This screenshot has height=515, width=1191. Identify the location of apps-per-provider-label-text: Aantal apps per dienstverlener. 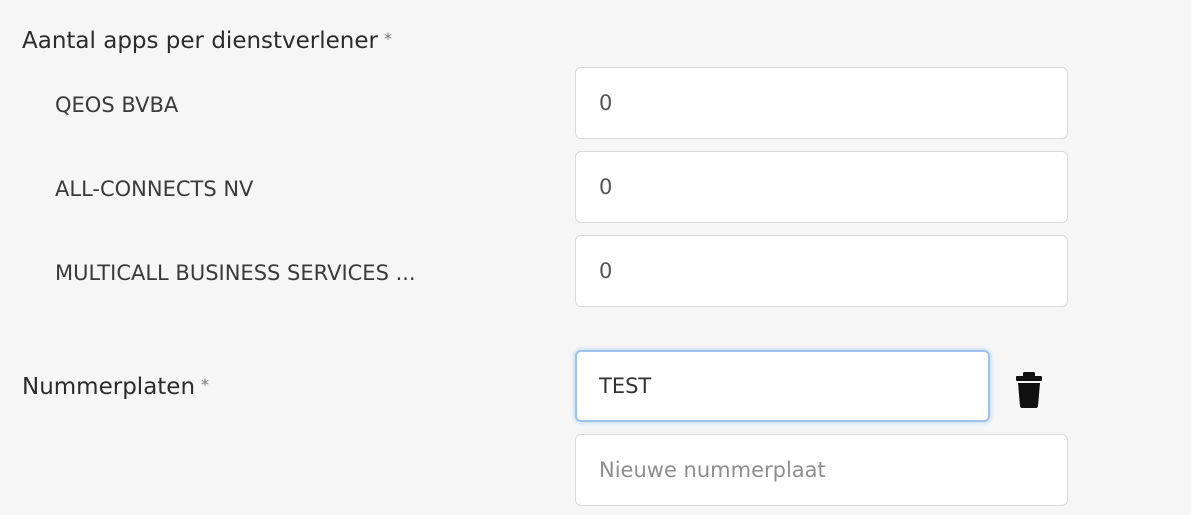
(200, 41).